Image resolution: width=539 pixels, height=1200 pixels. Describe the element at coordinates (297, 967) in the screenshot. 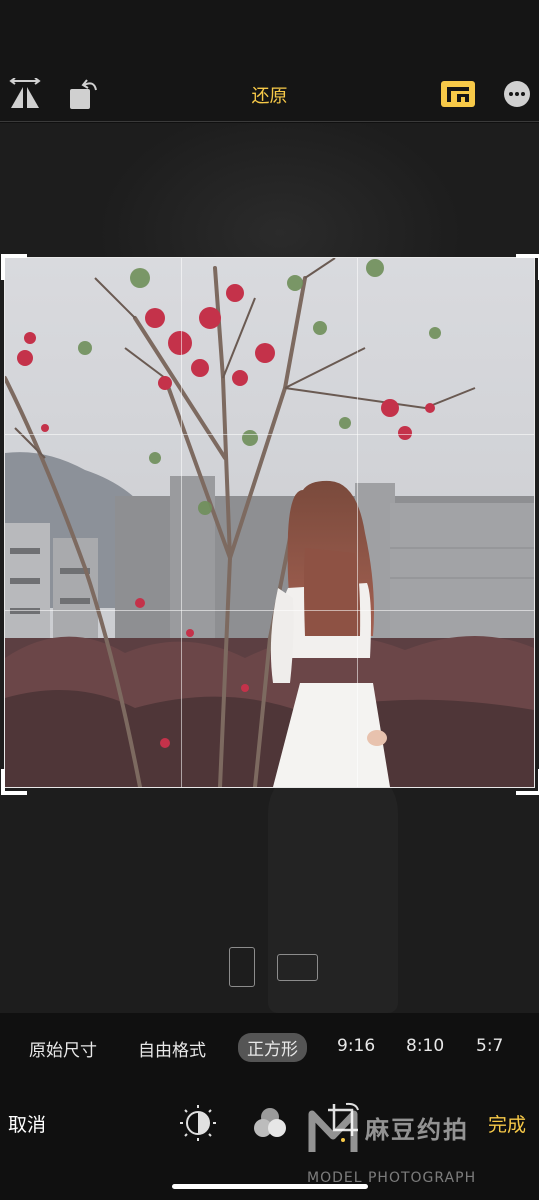

I see `landscape-orientation-icon` at that location.